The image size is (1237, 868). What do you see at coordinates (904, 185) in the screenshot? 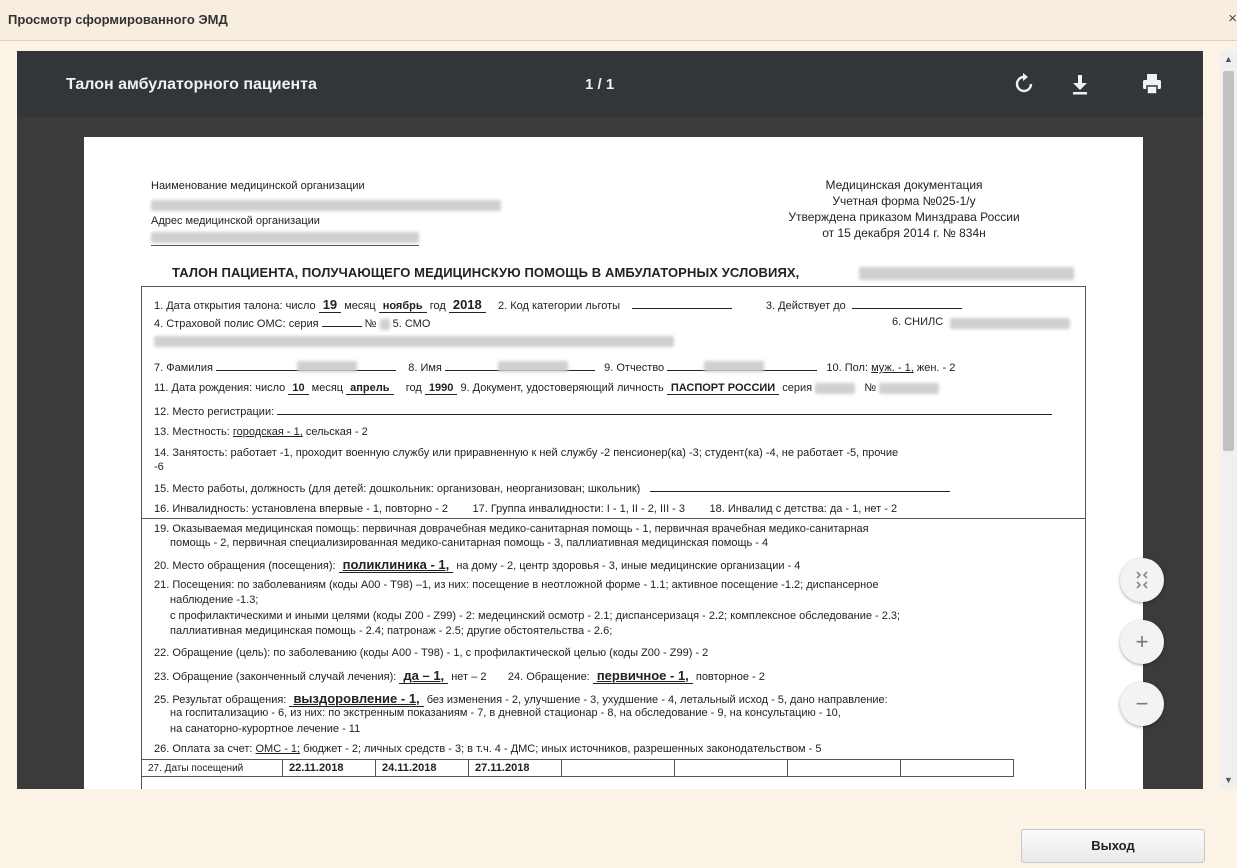
I see `header-line: Медицинская документация` at bounding box center [904, 185].